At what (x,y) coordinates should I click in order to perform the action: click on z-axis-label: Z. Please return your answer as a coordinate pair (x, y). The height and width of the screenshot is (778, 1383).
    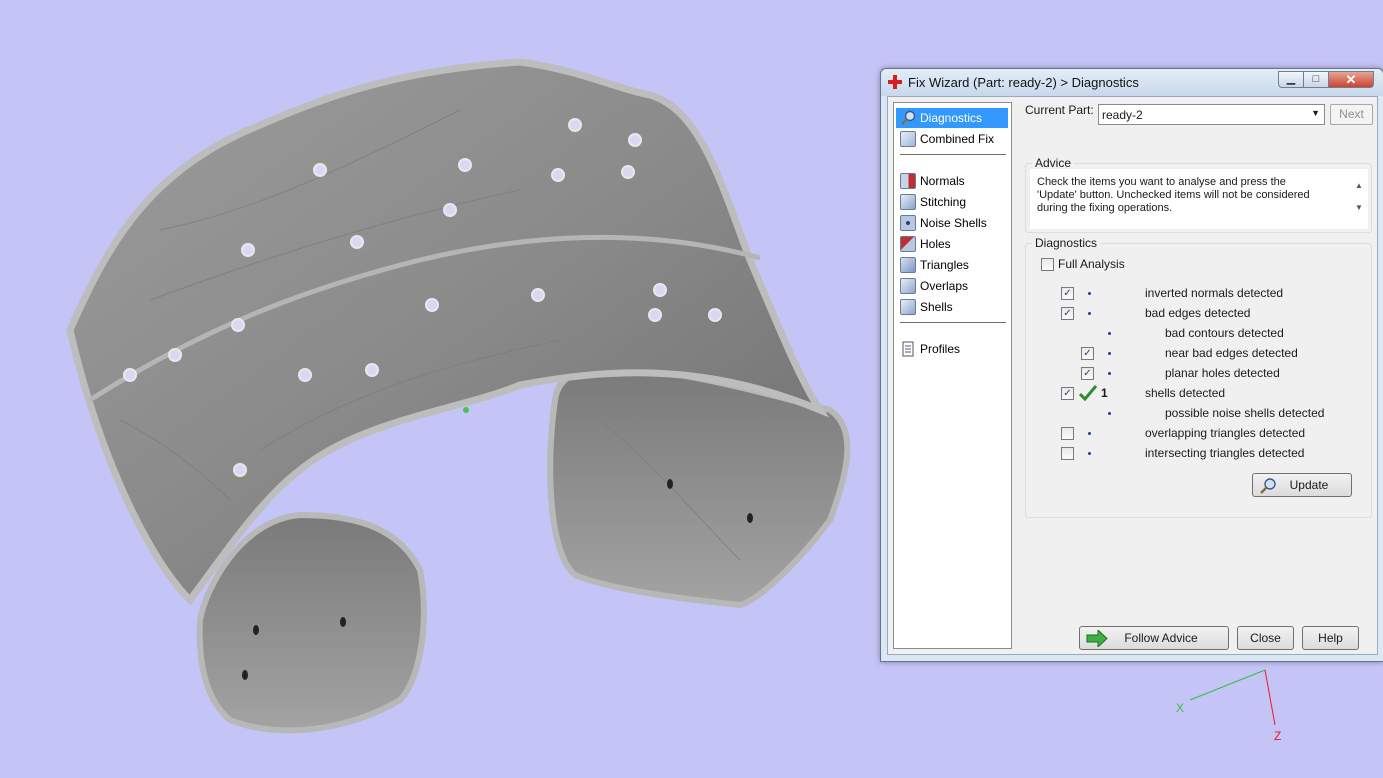
    Looking at the image, I should click on (1277, 736).